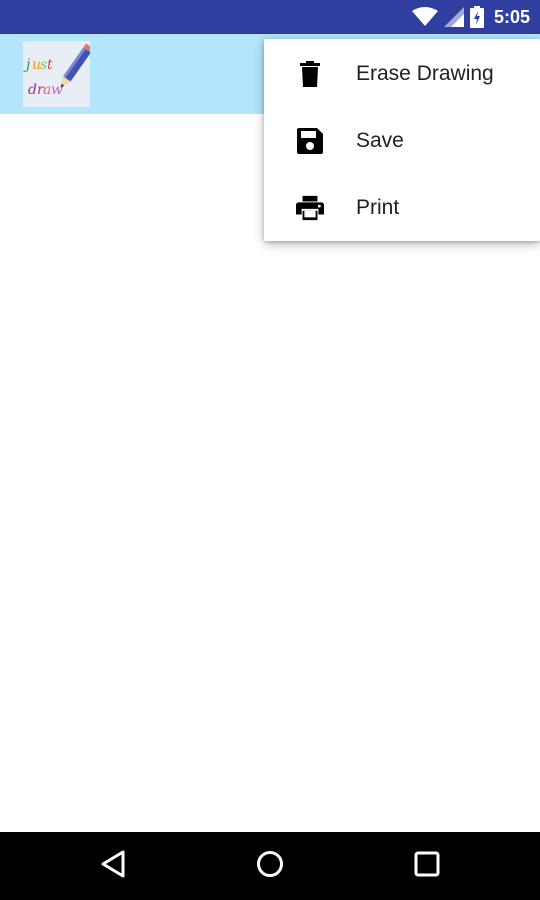  I want to click on svg-text: w, so click(57, 90).